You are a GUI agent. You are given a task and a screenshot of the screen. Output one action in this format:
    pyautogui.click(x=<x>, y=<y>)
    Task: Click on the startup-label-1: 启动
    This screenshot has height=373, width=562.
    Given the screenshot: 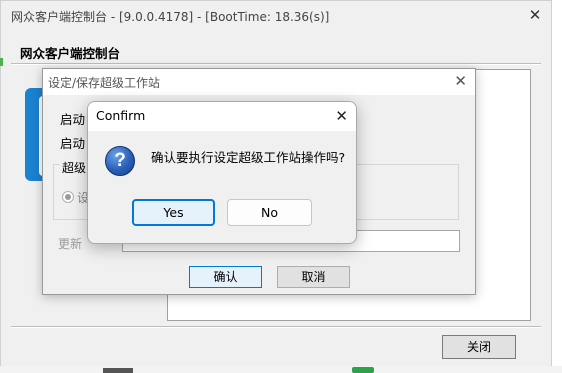 What is the action you would take?
    pyautogui.click(x=73, y=119)
    